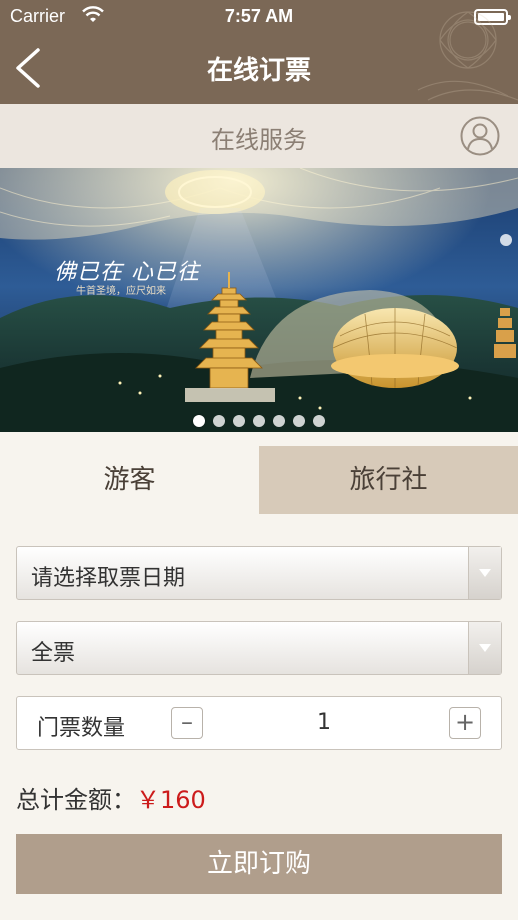 Image resolution: width=518 pixels, height=920 pixels. Describe the element at coordinates (171, 800) in the screenshot. I see `total-price: ￥160` at that location.